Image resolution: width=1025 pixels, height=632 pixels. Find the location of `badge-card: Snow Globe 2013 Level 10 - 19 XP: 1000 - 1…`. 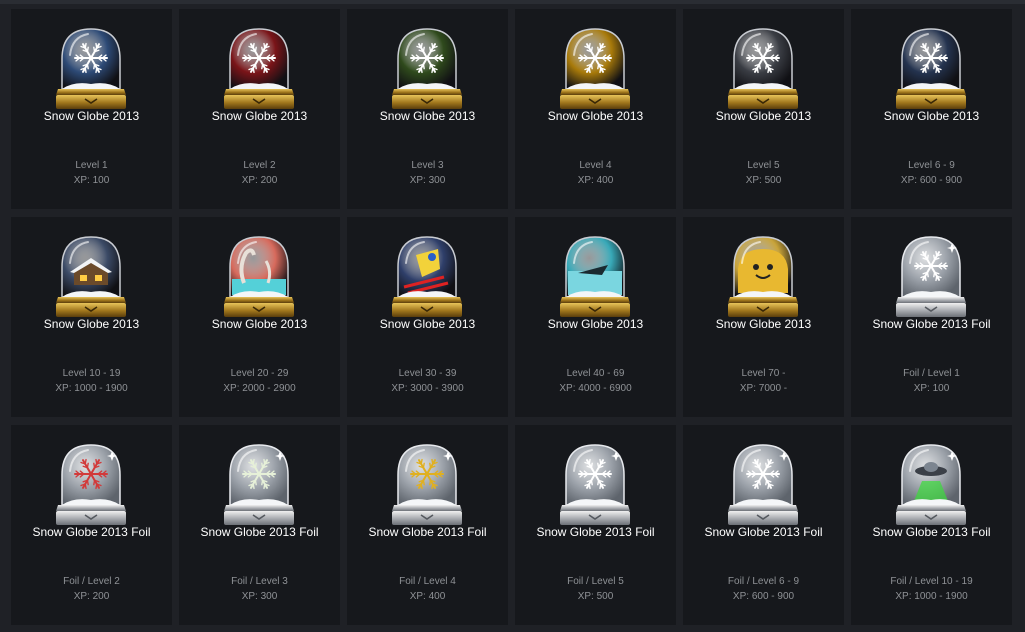

badge-card: Snow Globe 2013 Level 10 - 19 XP: 1000 - 1… is located at coordinates (91, 317).